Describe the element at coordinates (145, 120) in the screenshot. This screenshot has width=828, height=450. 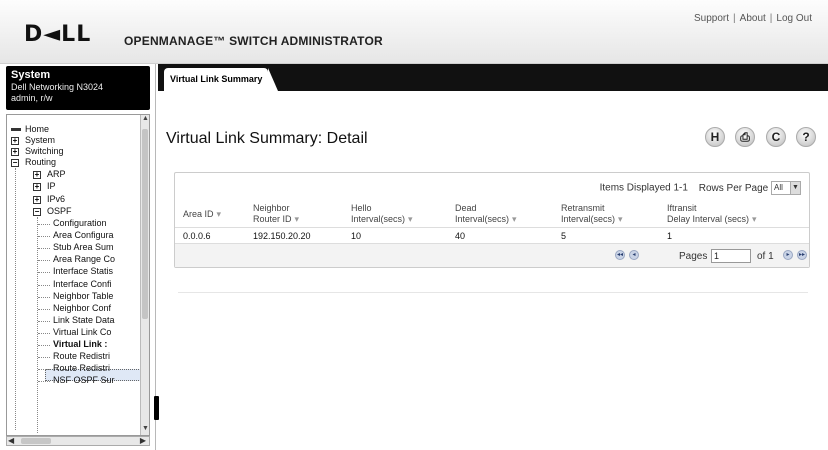
I see `scroll-up-icon: ▲` at that location.